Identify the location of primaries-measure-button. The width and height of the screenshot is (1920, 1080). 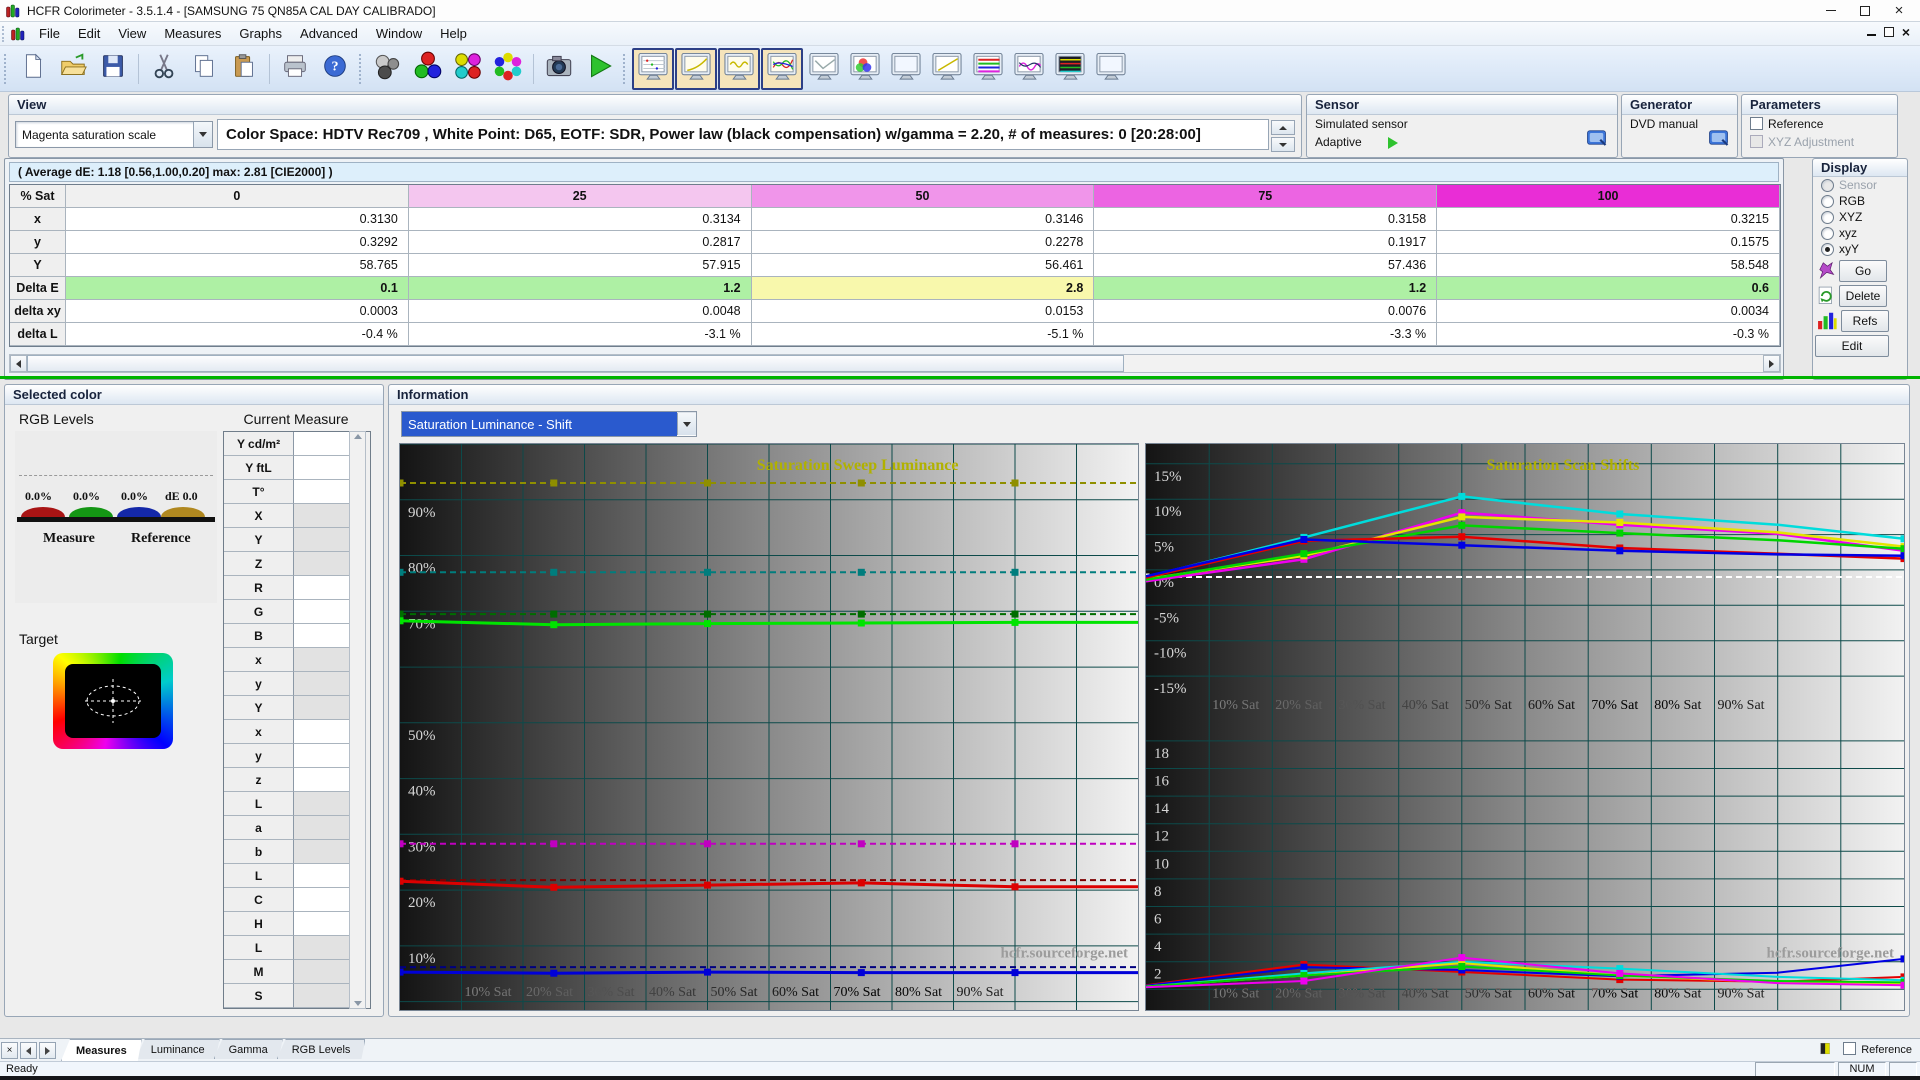
(428, 69).